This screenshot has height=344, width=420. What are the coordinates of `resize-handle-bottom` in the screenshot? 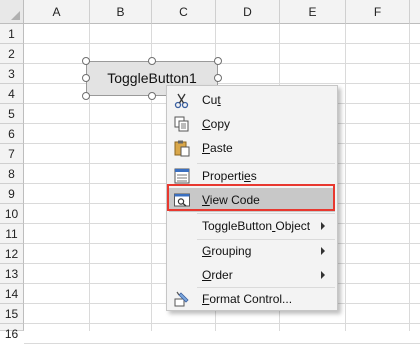 It's located at (152, 96).